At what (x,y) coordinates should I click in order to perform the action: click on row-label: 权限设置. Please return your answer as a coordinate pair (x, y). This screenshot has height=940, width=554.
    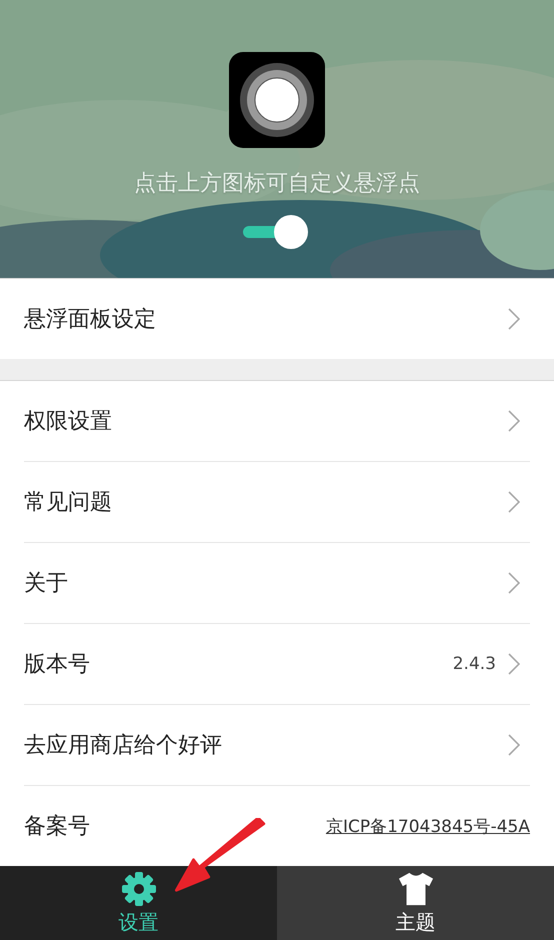
    Looking at the image, I should click on (68, 422).